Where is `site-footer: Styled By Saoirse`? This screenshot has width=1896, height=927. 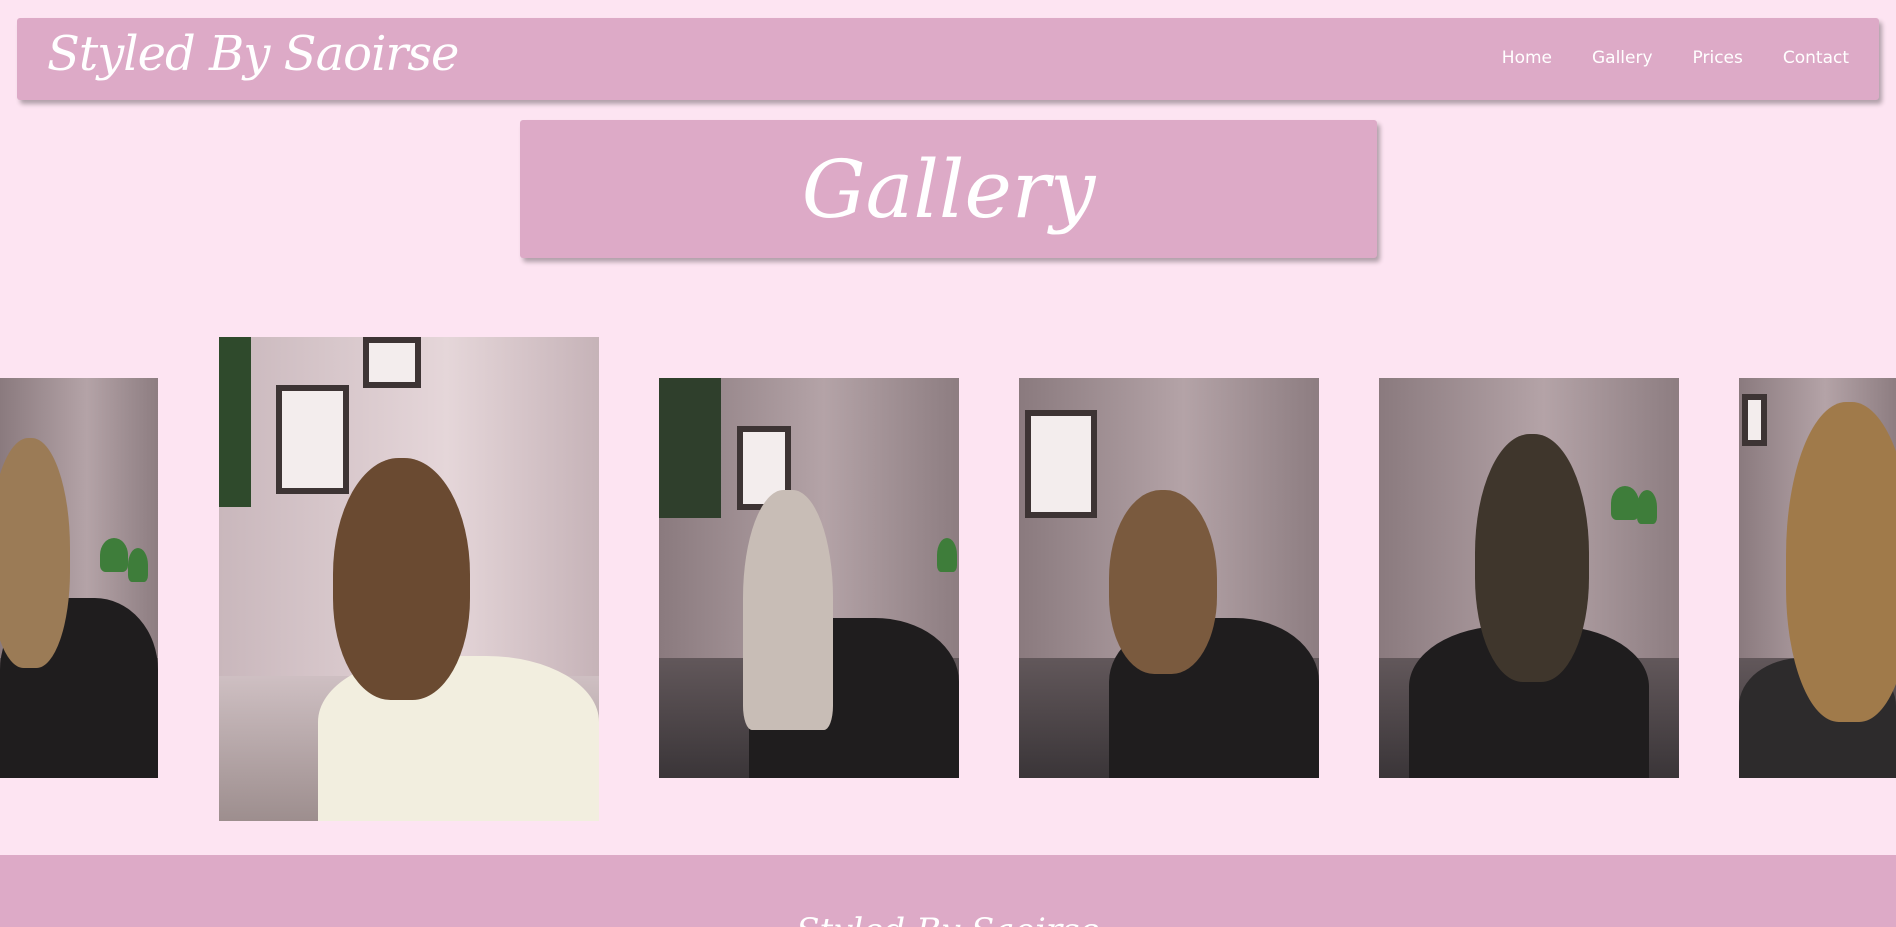 site-footer: Styled By Saoirse is located at coordinates (948, 891).